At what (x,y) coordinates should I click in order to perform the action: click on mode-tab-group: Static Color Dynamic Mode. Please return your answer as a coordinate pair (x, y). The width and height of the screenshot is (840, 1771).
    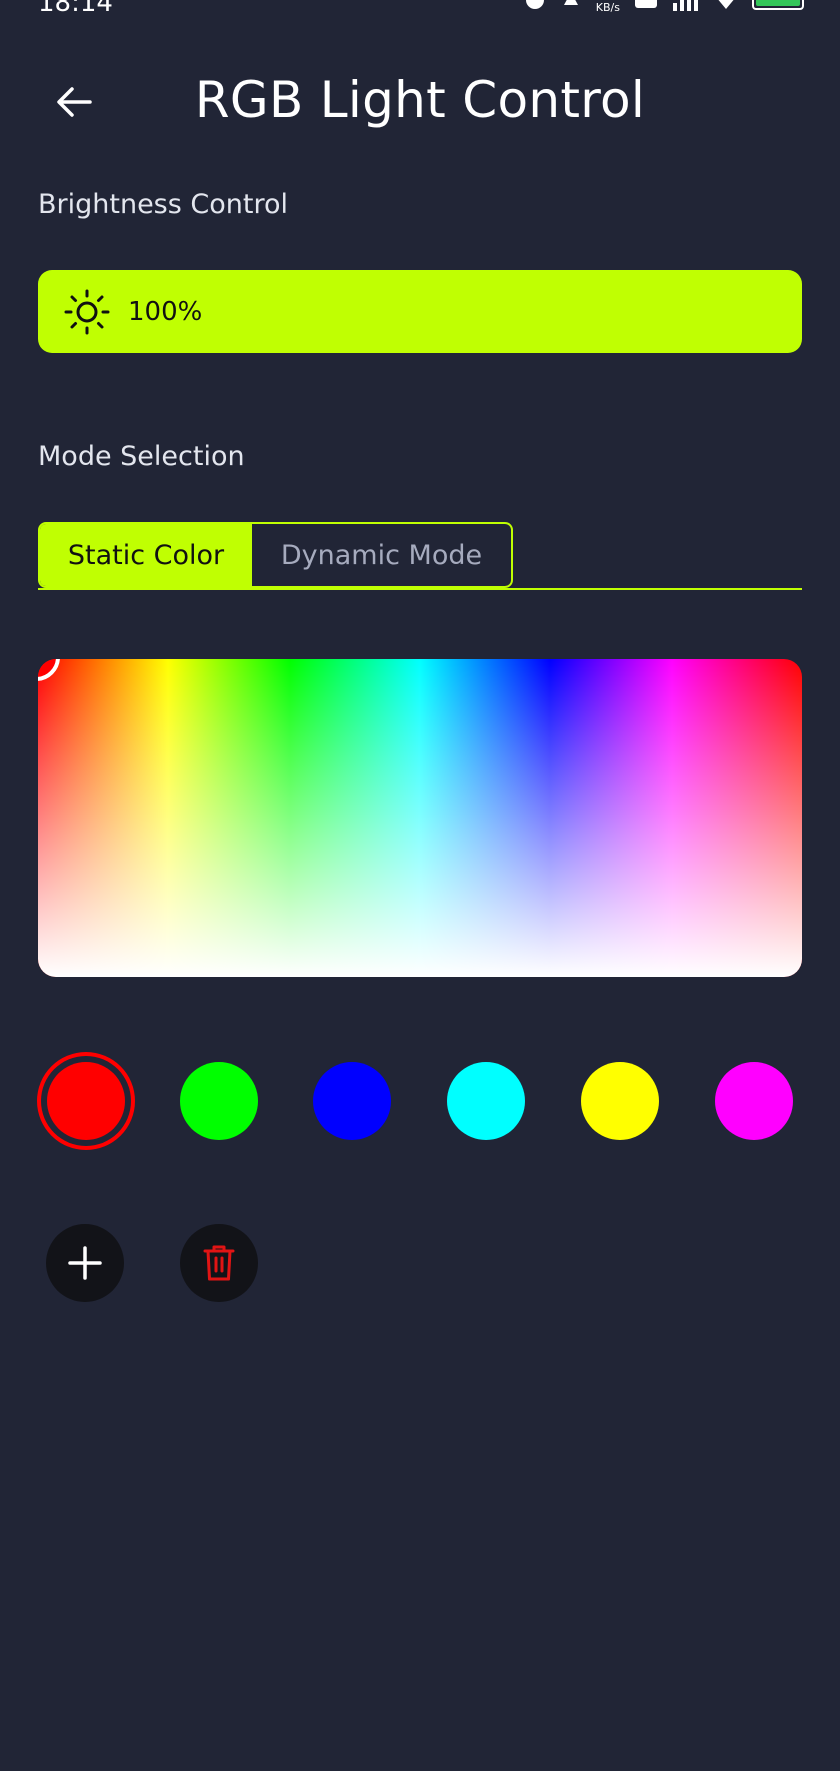
    Looking at the image, I should click on (275, 555).